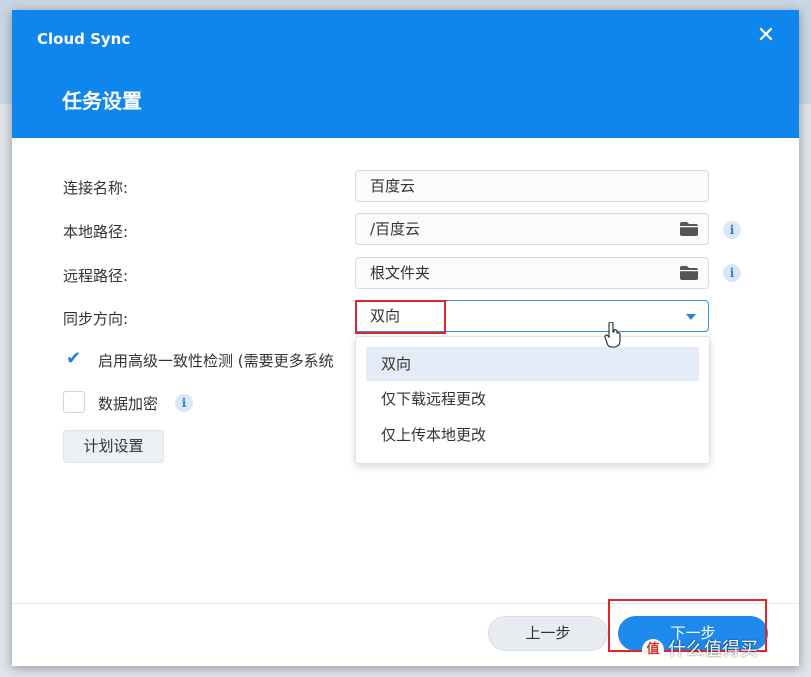 The height and width of the screenshot is (677, 811). I want to click on local-path-info-icon: i, so click(732, 230).